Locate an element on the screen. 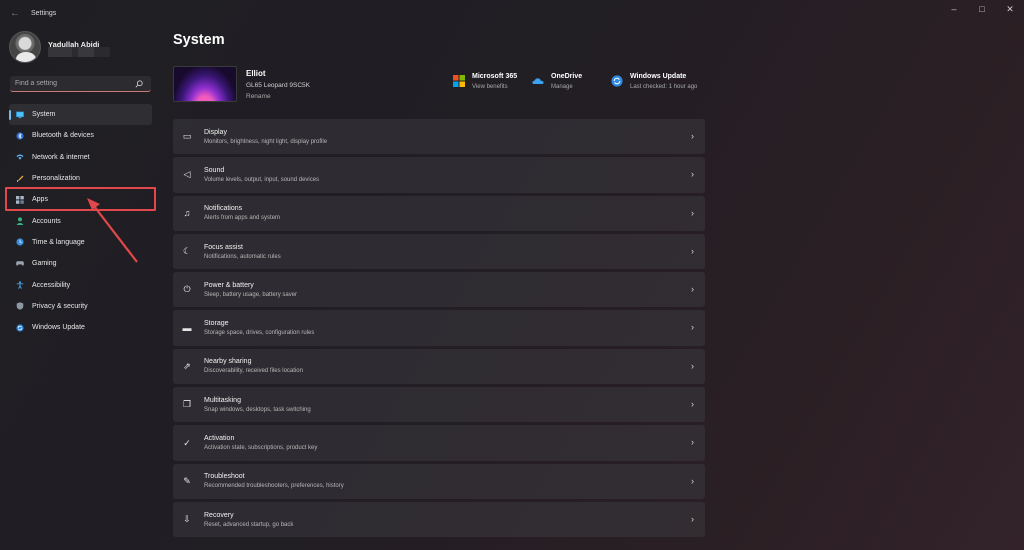 This screenshot has height=550, width=1024. moon-icon: ☾ is located at coordinates (187, 251).